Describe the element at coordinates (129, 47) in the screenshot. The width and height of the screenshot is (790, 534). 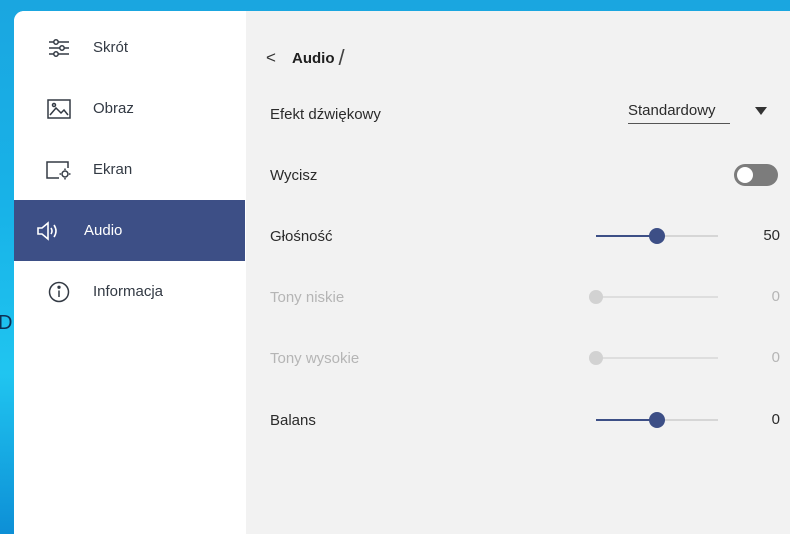
I see `sidebar-item-shortcut: Skrót` at that location.